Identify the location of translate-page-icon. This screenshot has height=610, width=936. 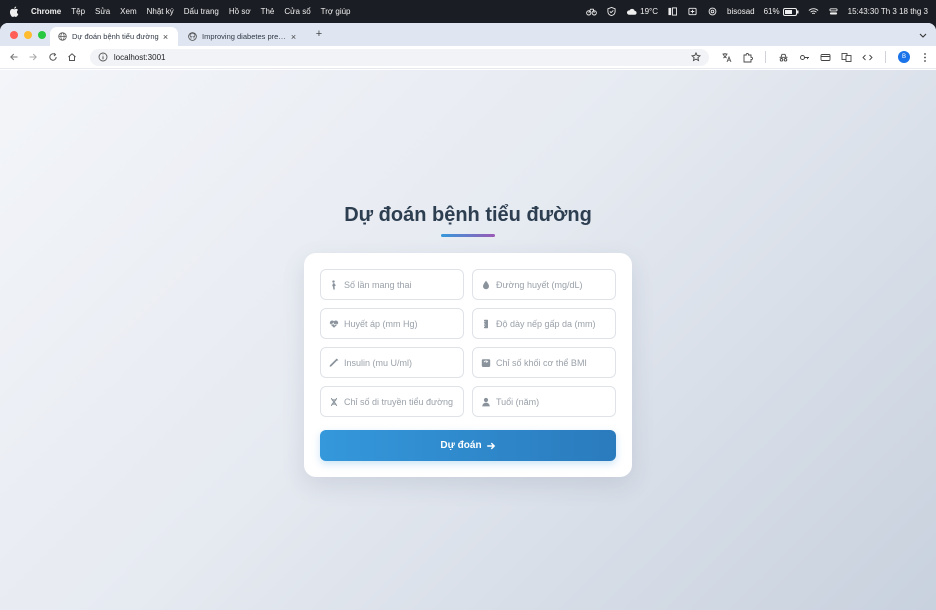
(846, 57).